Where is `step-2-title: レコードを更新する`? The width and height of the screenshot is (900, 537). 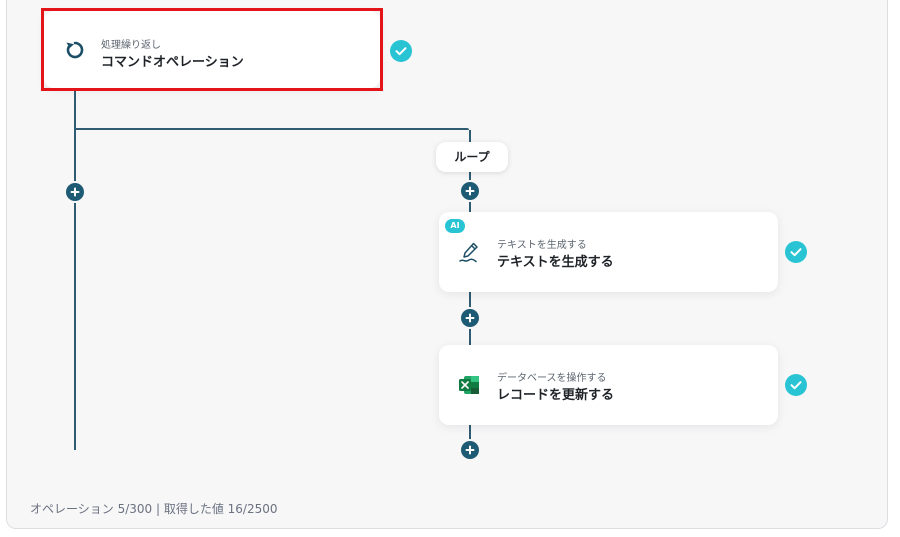
step-2-title: レコードを更新する is located at coordinates (556, 395).